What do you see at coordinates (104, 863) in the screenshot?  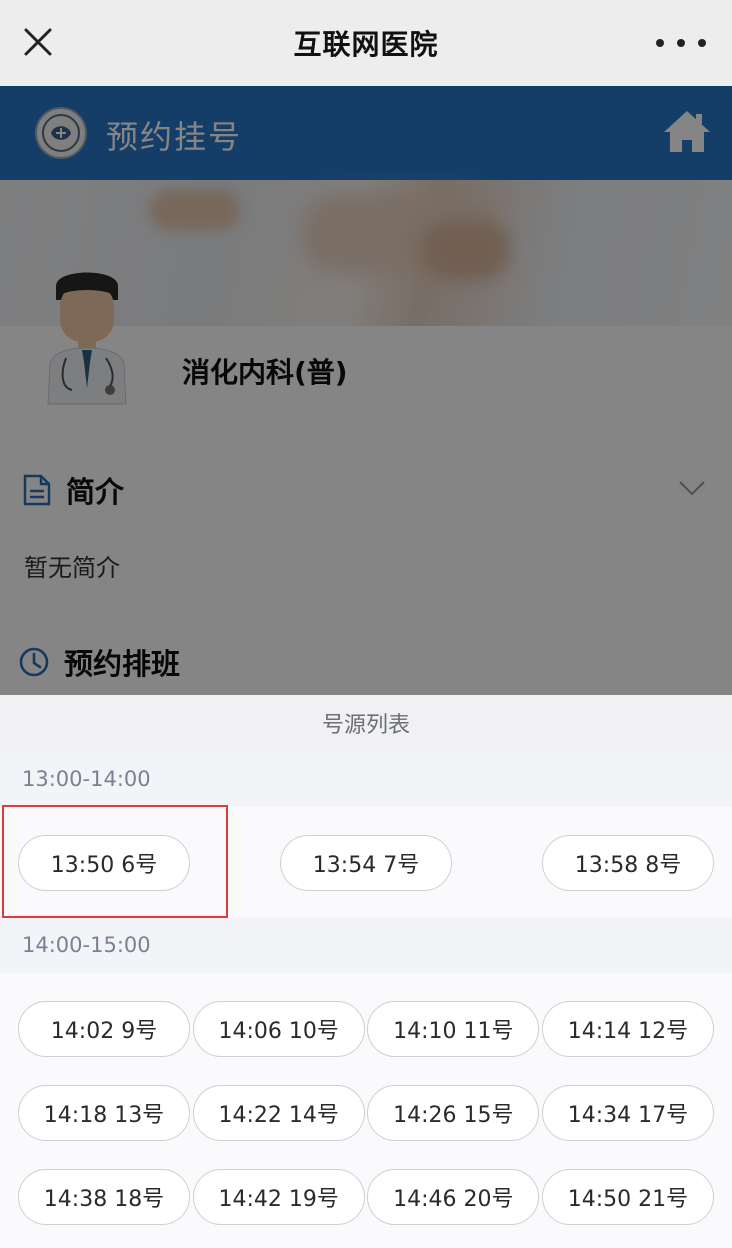 I see `slot-button: 13:50 6号` at bounding box center [104, 863].